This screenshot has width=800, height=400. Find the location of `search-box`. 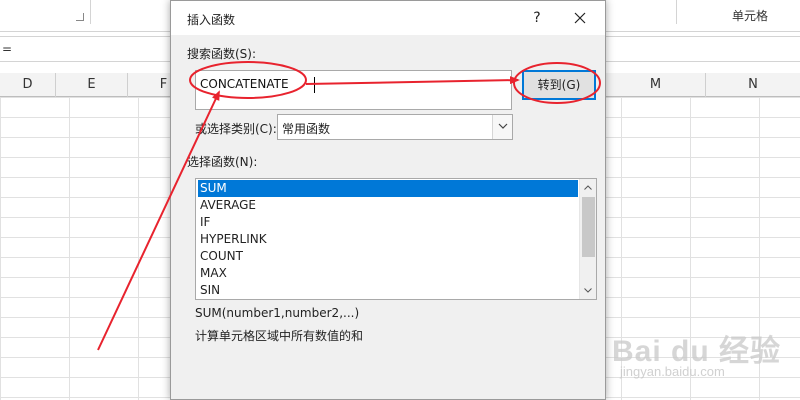

search-box is located at coordinates (353, 90).